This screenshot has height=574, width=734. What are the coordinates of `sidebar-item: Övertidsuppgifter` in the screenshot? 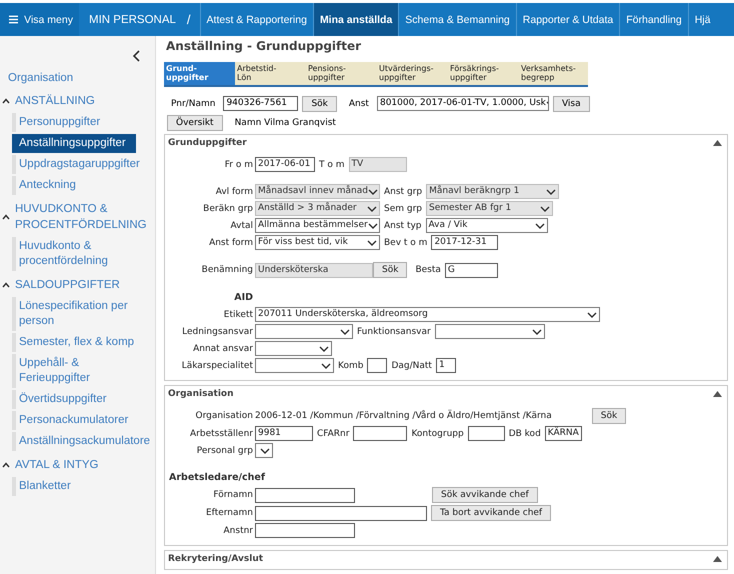 It's located at (83, 399).